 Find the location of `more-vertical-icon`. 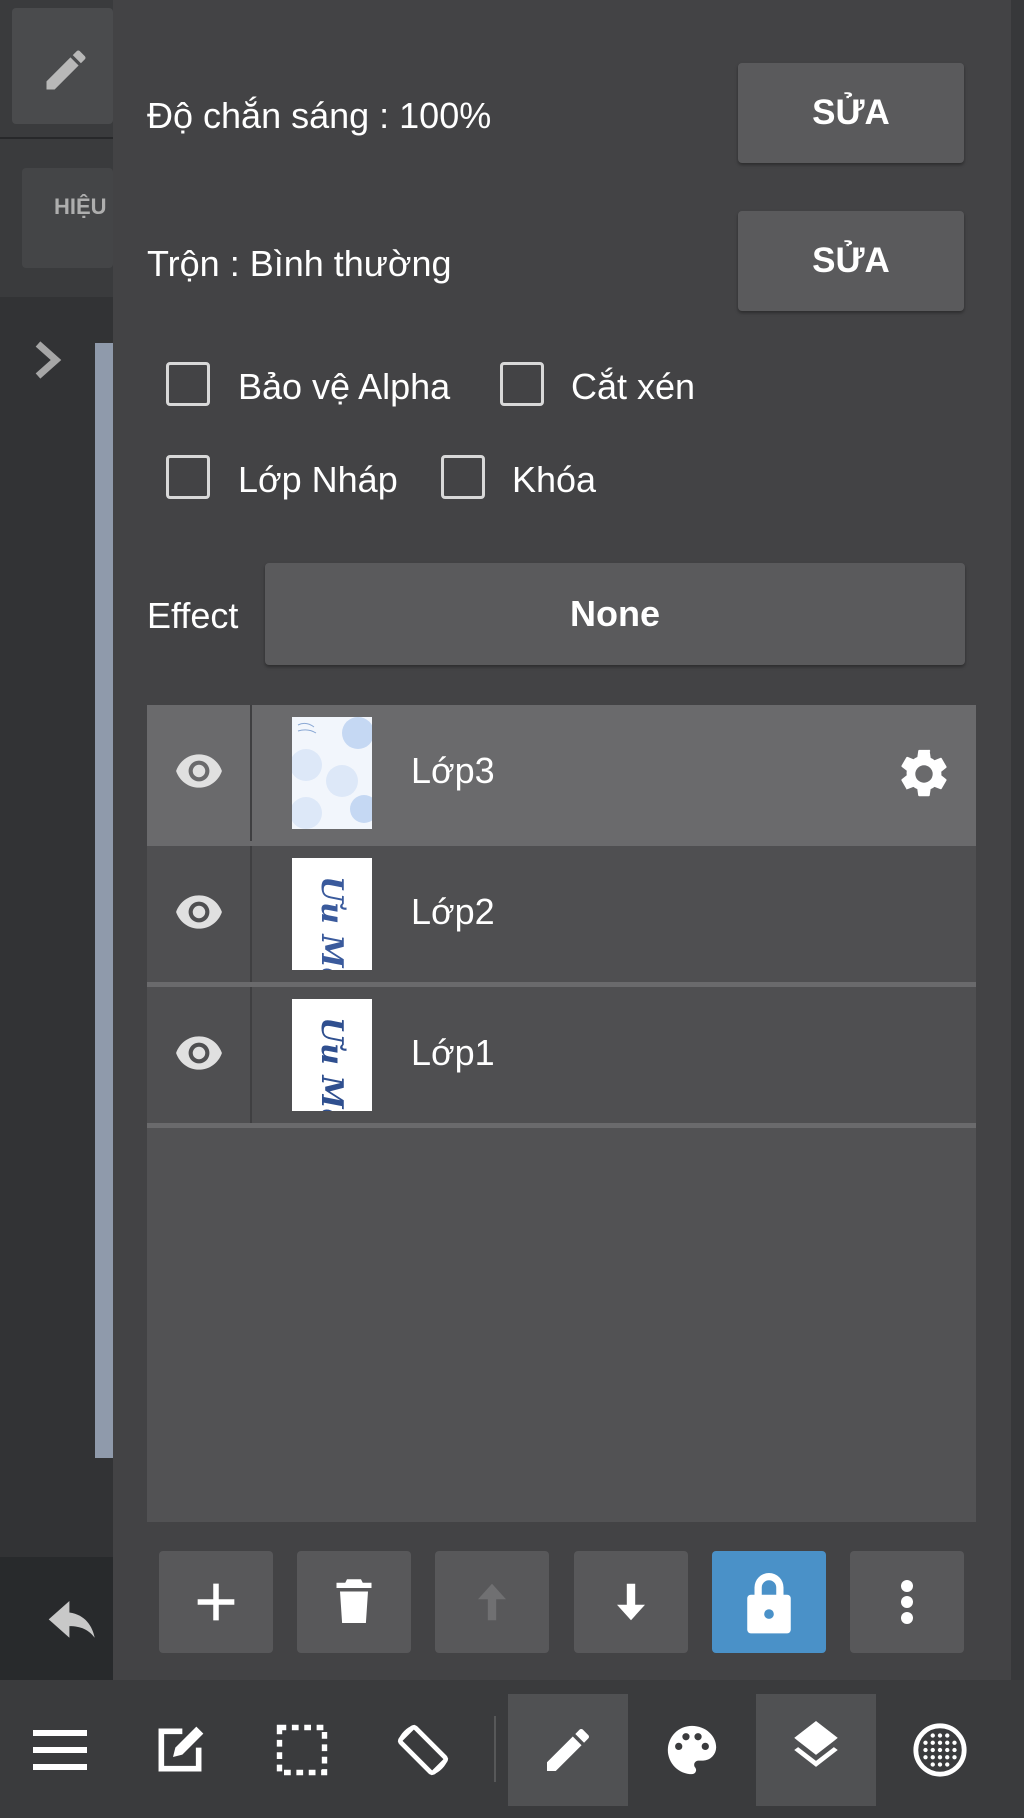

more-vertical-icon is located at coordinates (907, 1602).